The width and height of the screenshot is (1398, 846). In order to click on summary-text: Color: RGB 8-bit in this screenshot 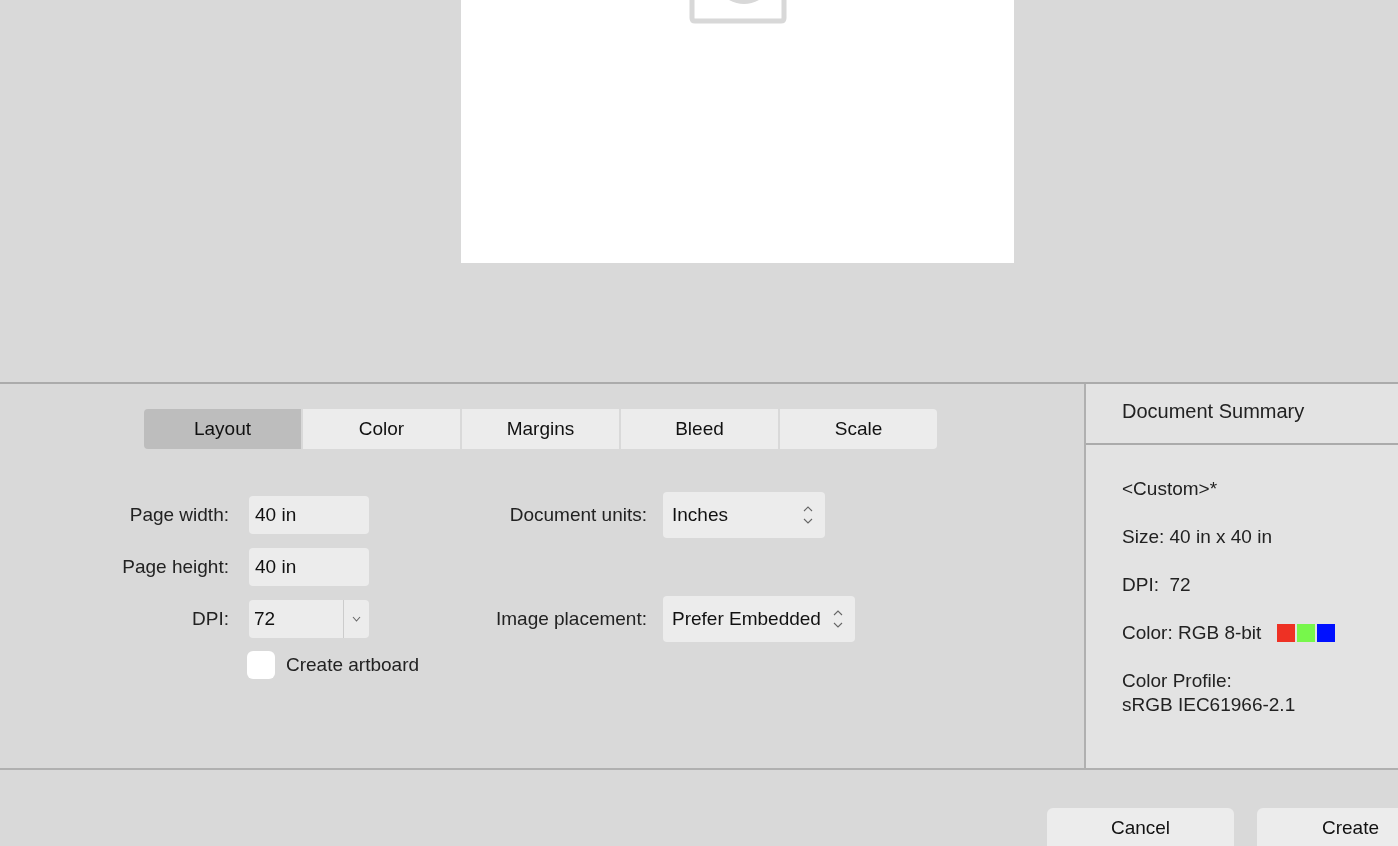, I will do `click(1192, 633)`.